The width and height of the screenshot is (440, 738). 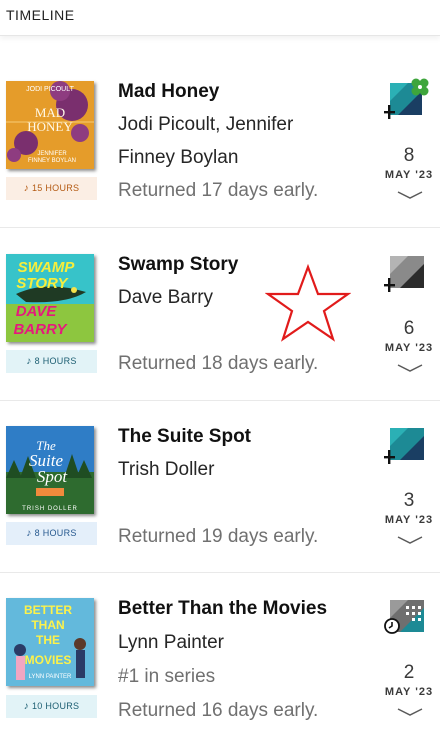 I want to click on book-title: Swamp Story, so click(x=178, y=265).